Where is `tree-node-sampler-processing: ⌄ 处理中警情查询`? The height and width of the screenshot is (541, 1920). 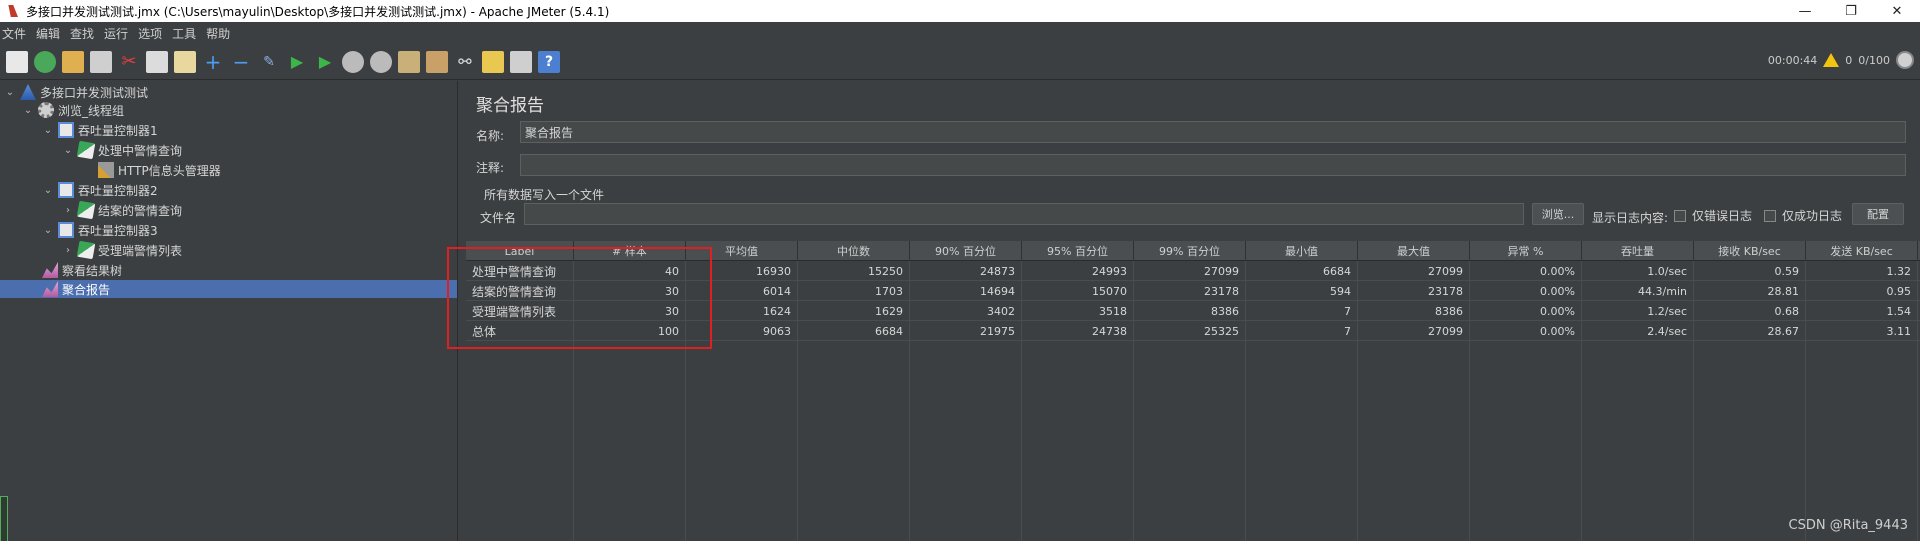 tree-node-sampler-processing: ⌄ 处理中警情查询 is located at coordinates (122, 150).